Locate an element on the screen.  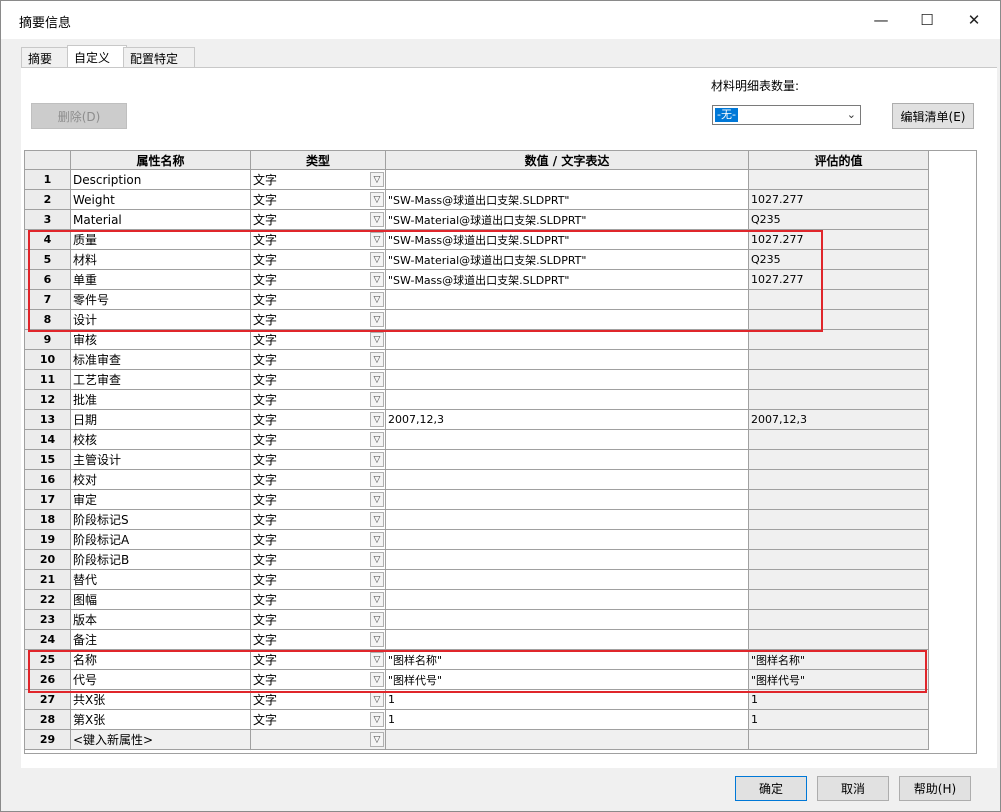
property-name-cell: 校核 is located at coordinates (161, 440).